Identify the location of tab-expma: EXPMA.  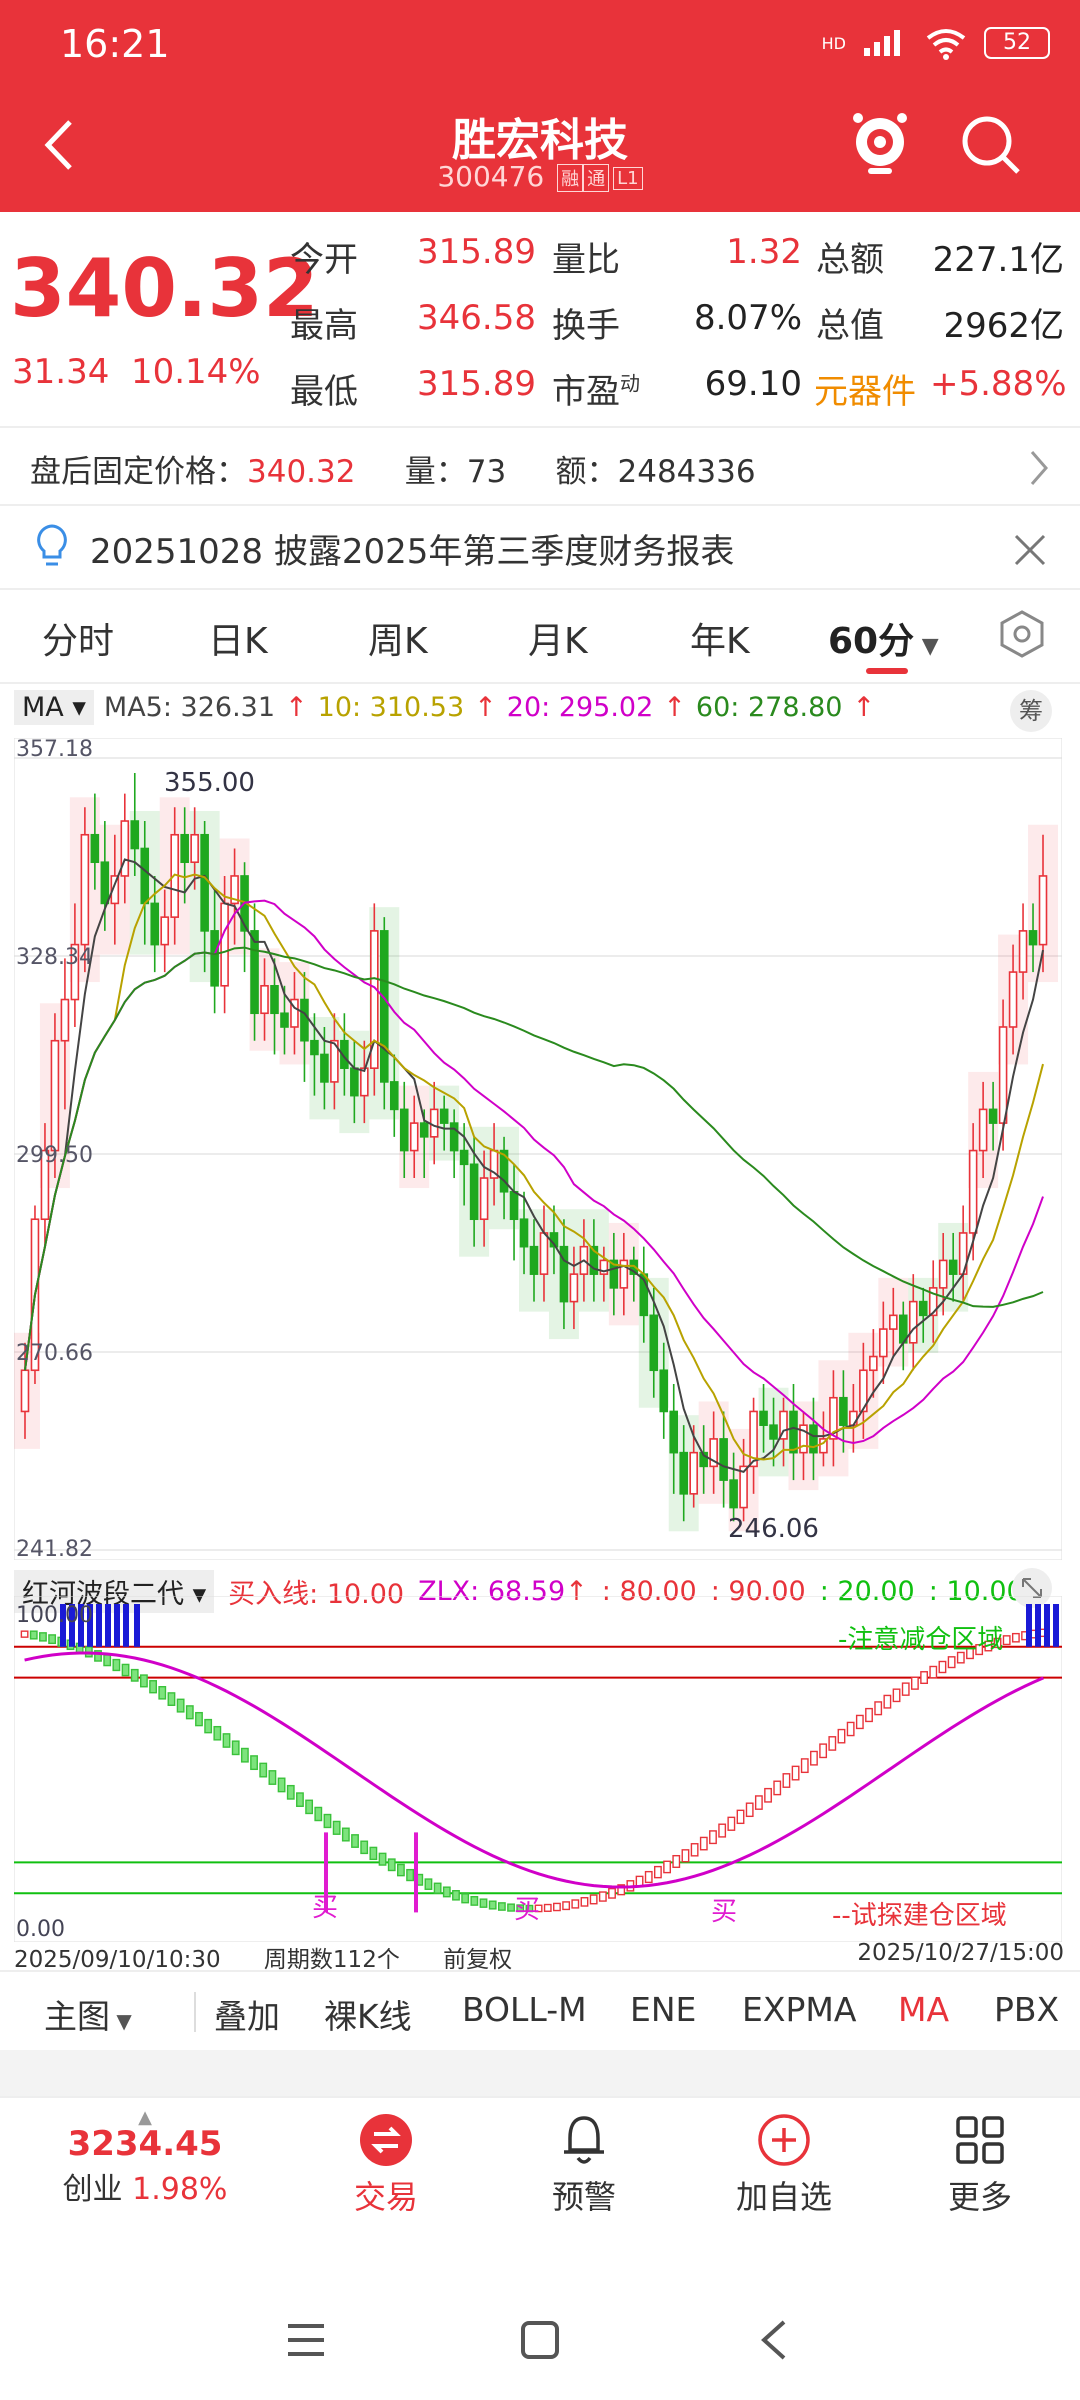
(799, 2009).